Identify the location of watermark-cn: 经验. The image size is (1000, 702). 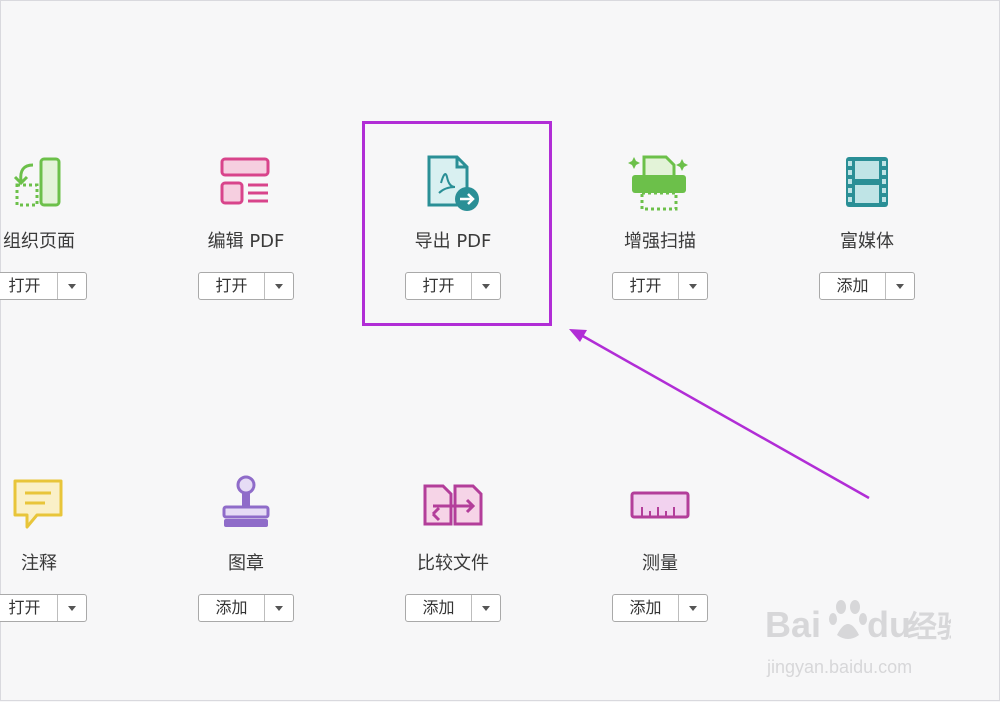
(929, 627).